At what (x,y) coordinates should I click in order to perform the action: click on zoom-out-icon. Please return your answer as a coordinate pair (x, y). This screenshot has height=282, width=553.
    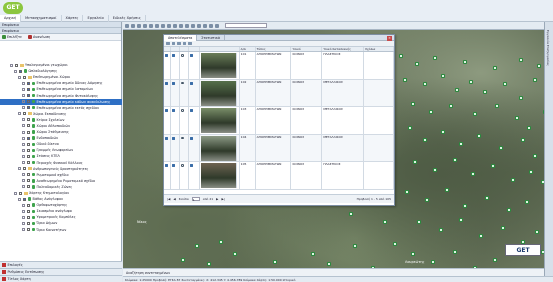
    Looking at the image, I should click on (133, 25).